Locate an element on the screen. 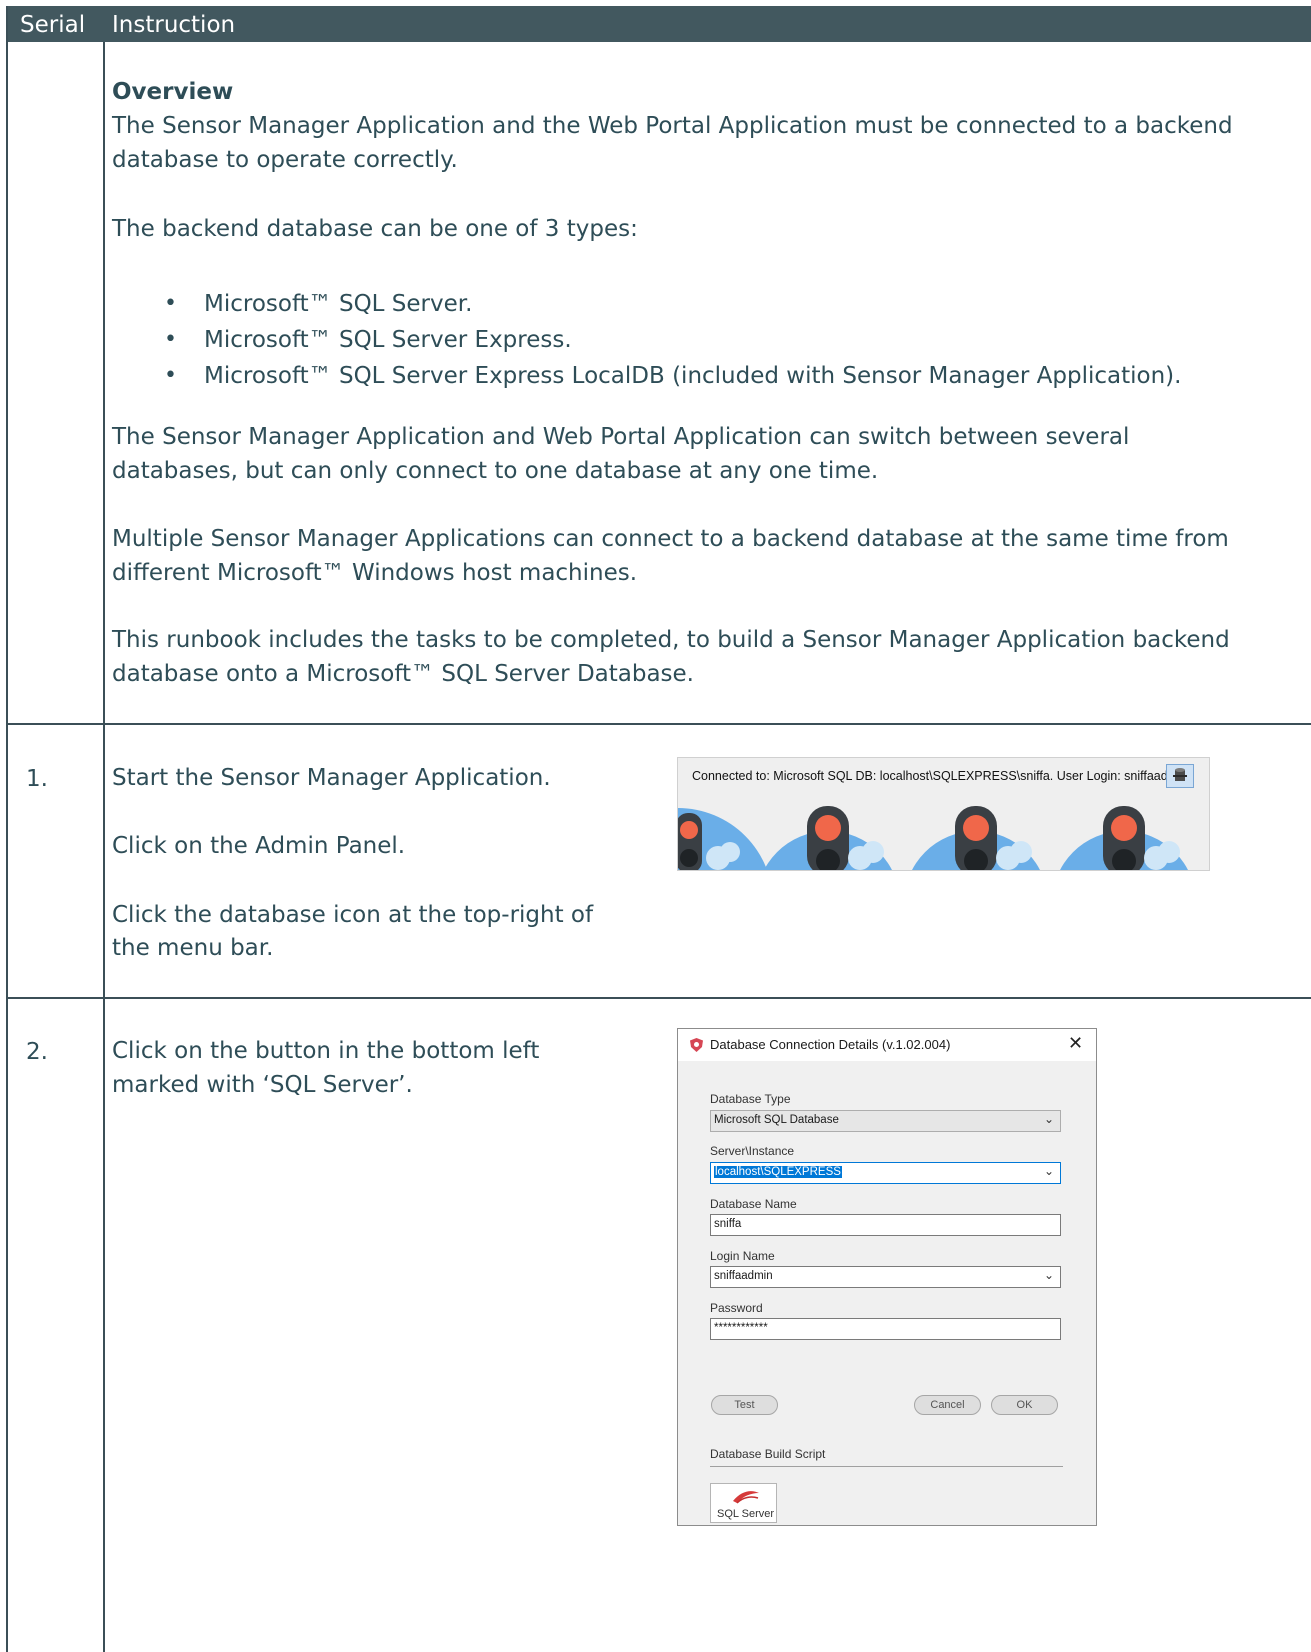 This screenshot has height=1652, width=1311. serial-number: 1. is located at coordinates (37, 779).